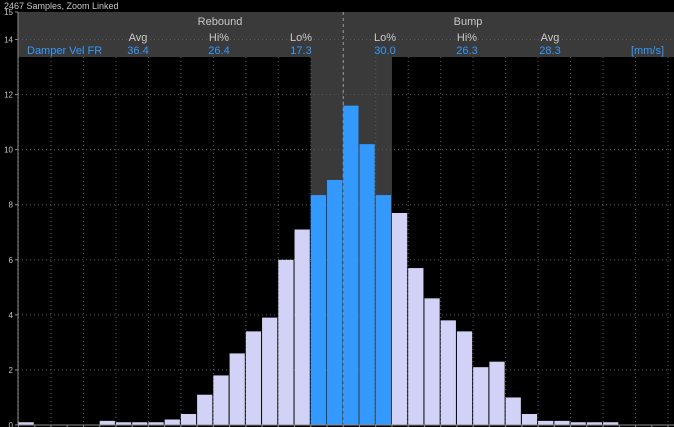  What do you see at coordinates (467, 38) in the screenshot?
I see `col-header-bump-hi: Hi%` at bounding box center [467, 38].